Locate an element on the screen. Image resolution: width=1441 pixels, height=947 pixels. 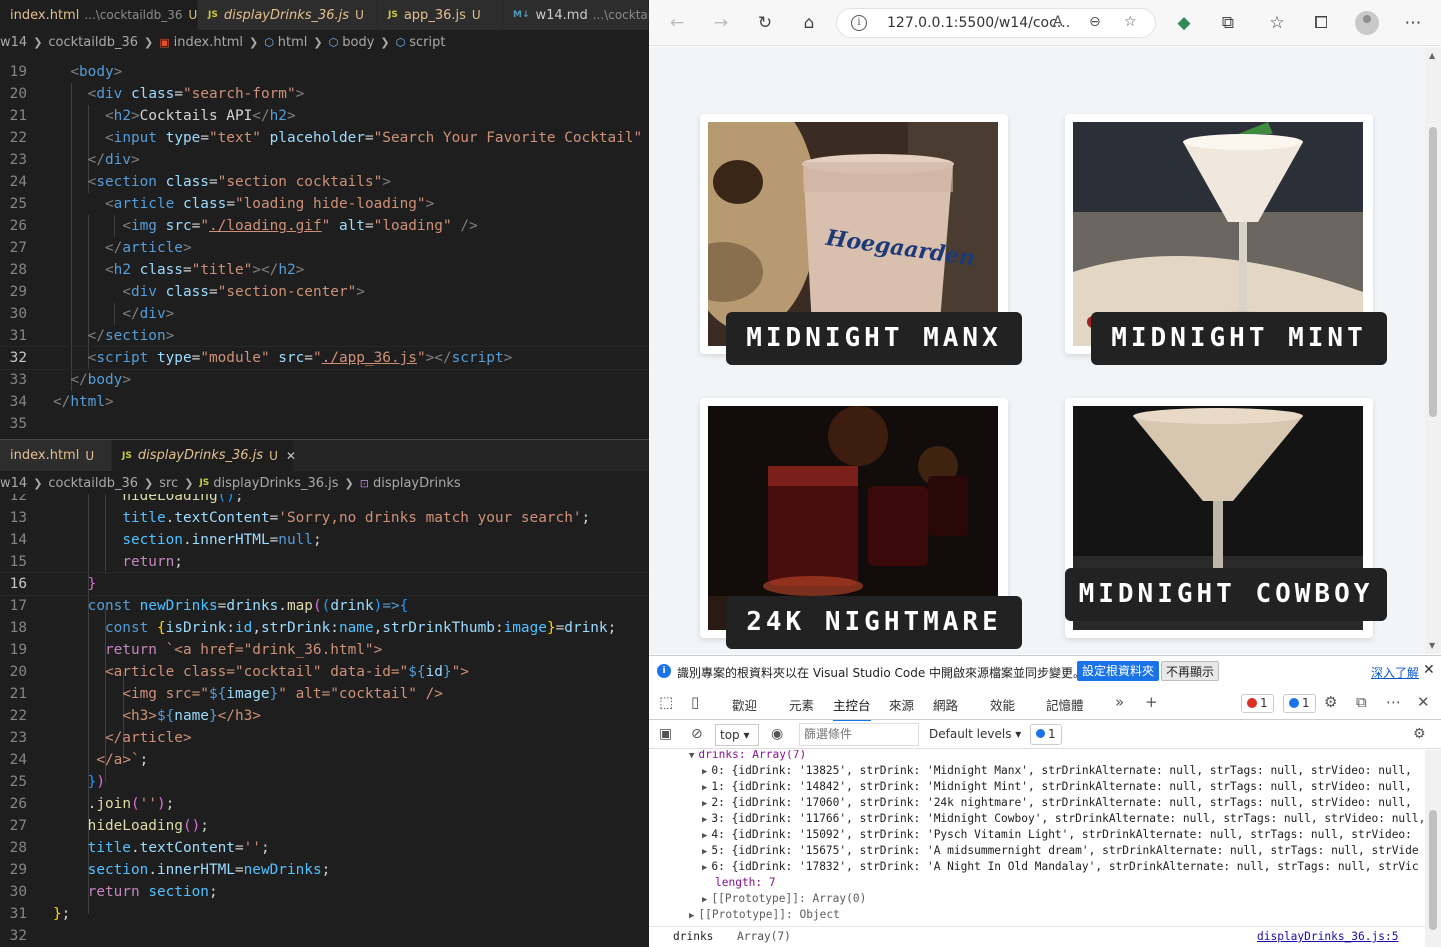
back-arrow-icon: ← is located at coordinates (677, 23).